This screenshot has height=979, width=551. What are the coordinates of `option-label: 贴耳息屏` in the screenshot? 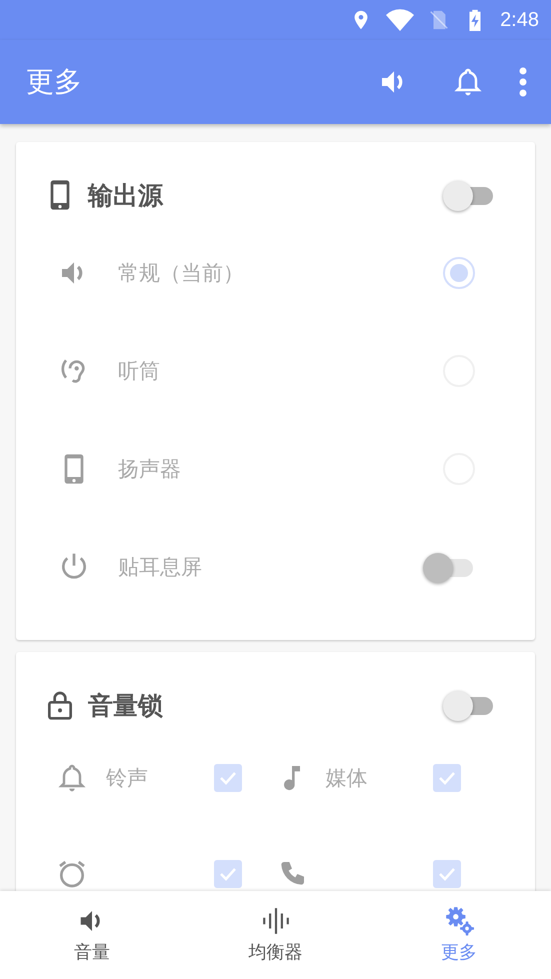 It's located at (160, 567).